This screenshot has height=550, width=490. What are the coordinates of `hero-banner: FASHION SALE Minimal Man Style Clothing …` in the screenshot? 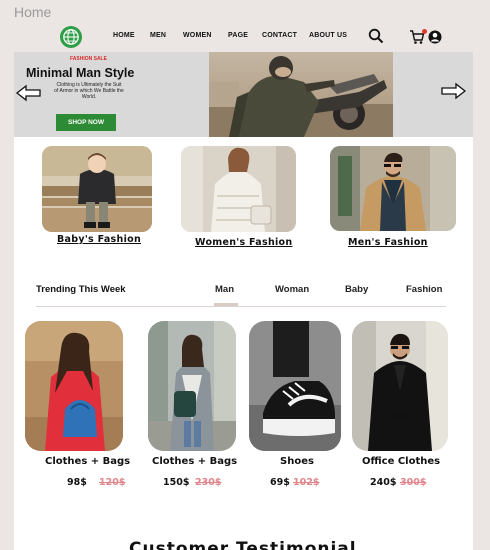 It's located at (243, 94).